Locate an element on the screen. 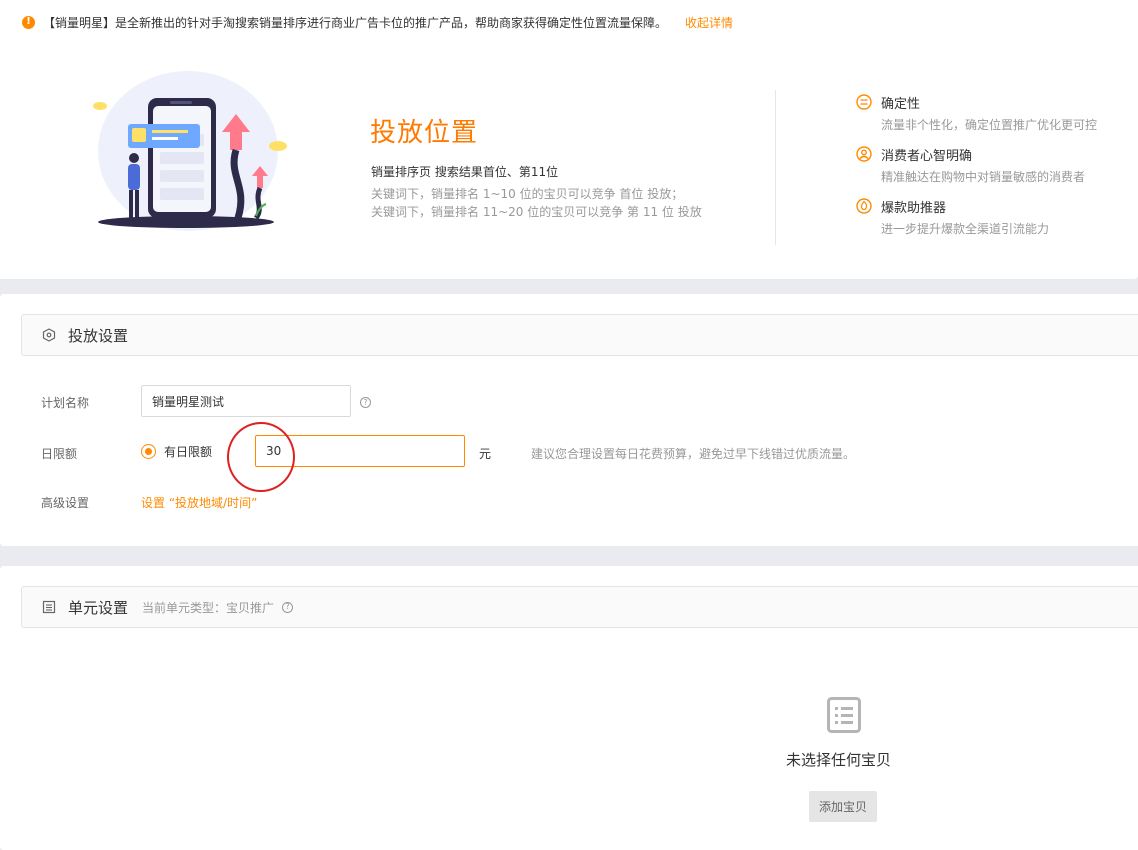  collapse-details-link: 收起详情 is located at coordinates (709, 22).